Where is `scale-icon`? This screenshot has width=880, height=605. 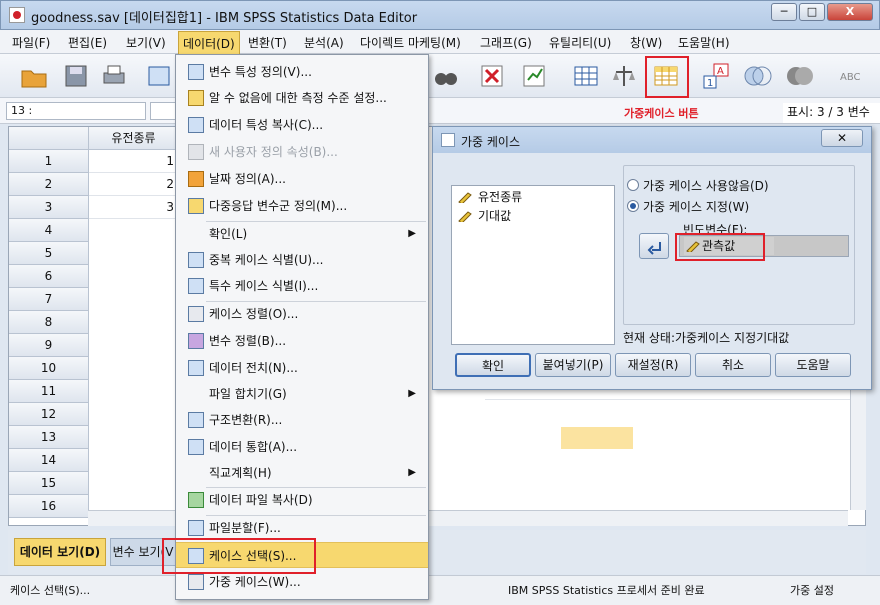 scale-icon is located at coordinates (624, 76).